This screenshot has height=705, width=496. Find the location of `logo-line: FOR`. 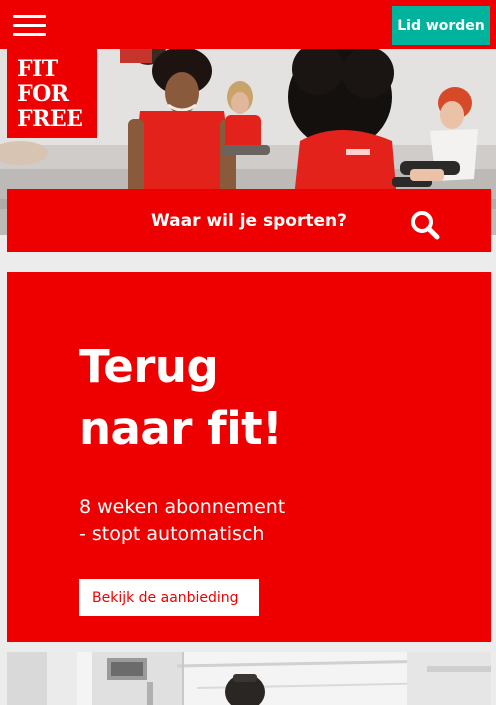

logo-line: FOR is located at coordinates (43, 94).